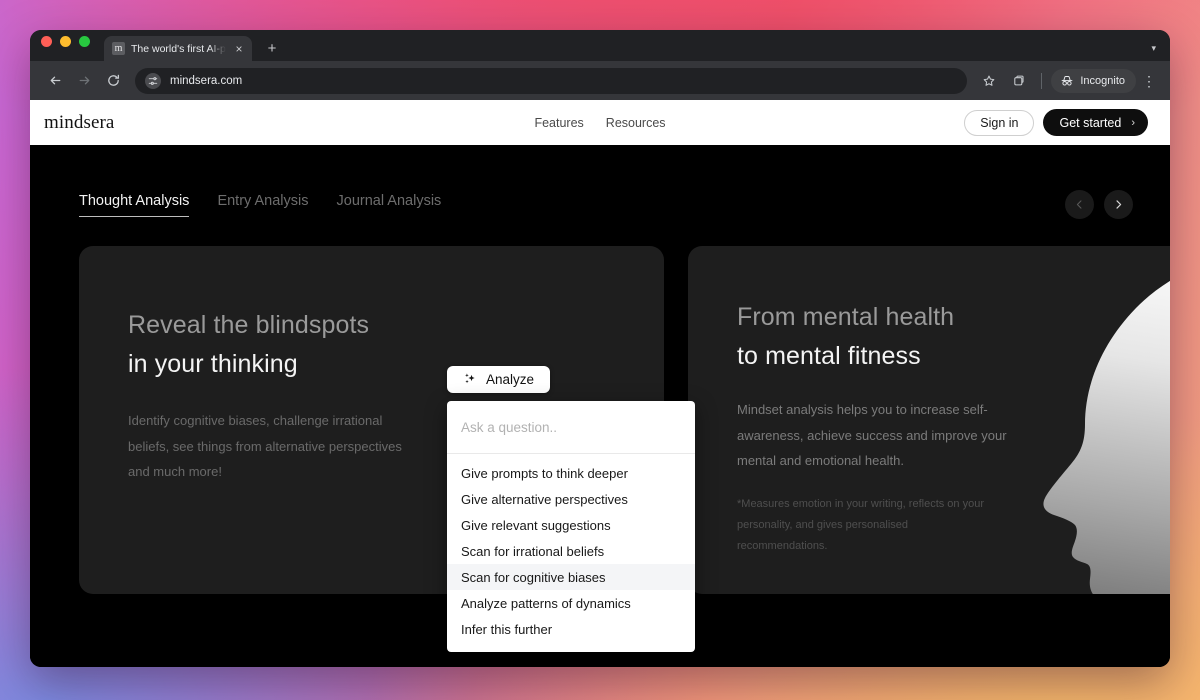 The height and width of the screenshot is (700, 1200). What do you see at coordinates (953, 336) in the screenshot?
I see `card-right-heading: From mental health to mental fitness` at bounding box center [953, 336].